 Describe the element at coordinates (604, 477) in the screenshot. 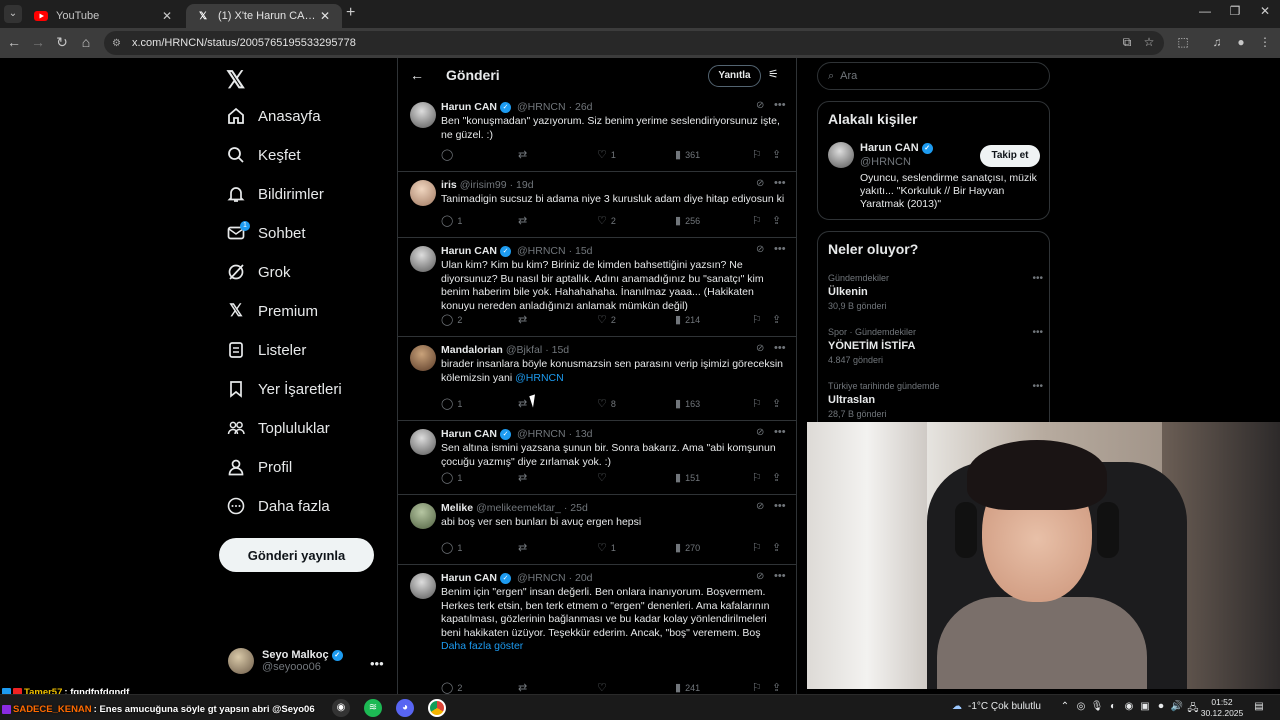

I see `like-button: ♡` at that location.